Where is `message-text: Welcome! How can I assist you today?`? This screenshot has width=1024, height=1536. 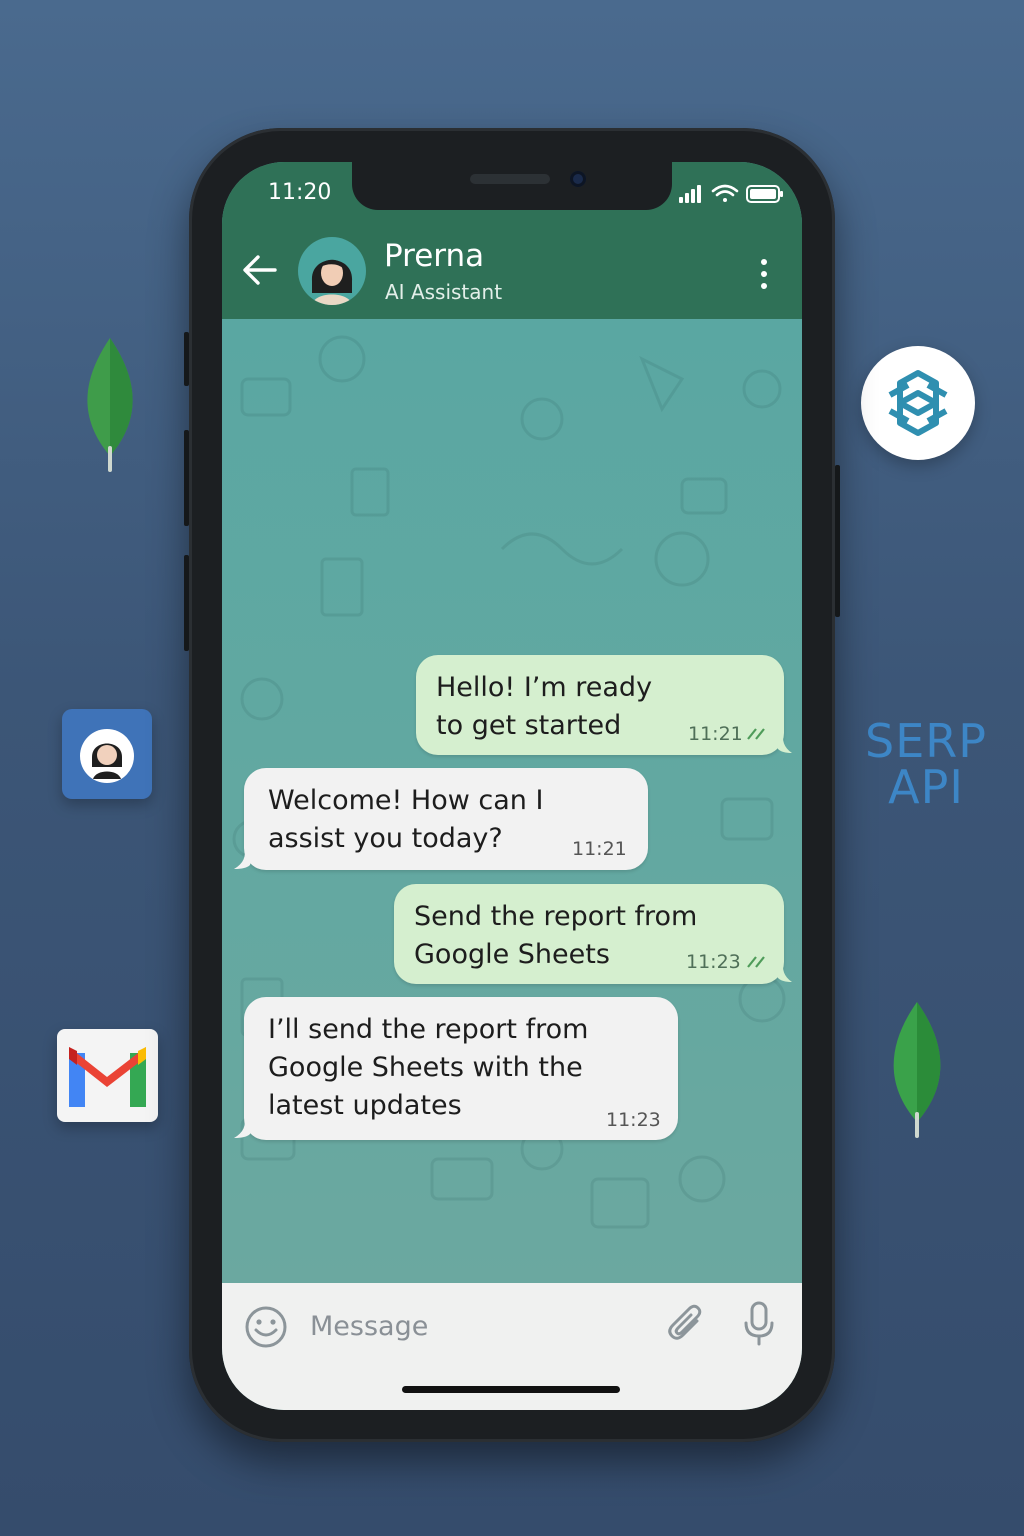 message-text: Welcome! How can I assist you today? is located at coordinates (406, 819).